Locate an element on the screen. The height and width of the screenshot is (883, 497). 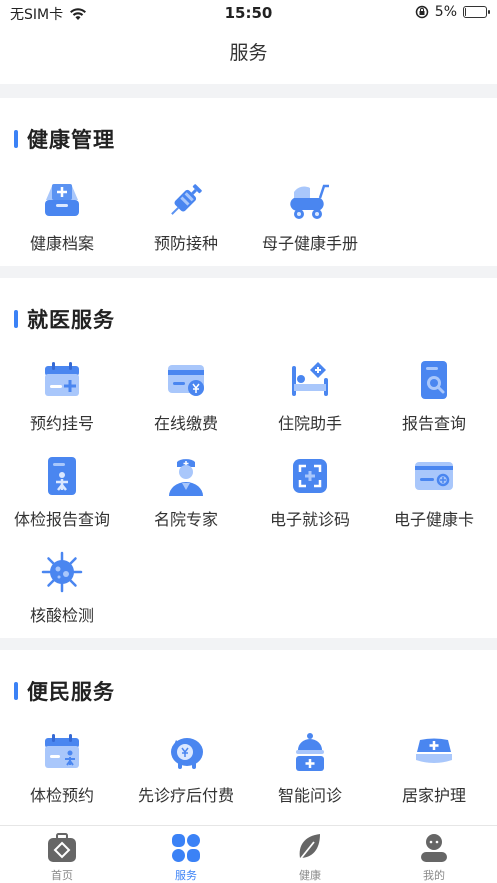
service-label: 智能问诊 is located at coordinates (309, 795).